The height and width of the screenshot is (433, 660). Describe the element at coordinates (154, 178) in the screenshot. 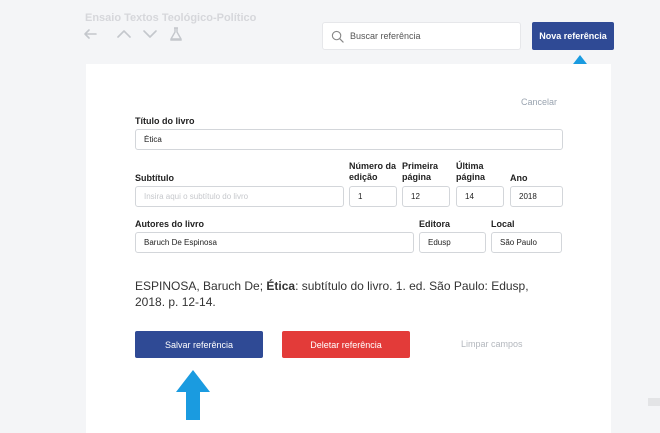

I see `subtitle-label: Subtítulo` at that location.